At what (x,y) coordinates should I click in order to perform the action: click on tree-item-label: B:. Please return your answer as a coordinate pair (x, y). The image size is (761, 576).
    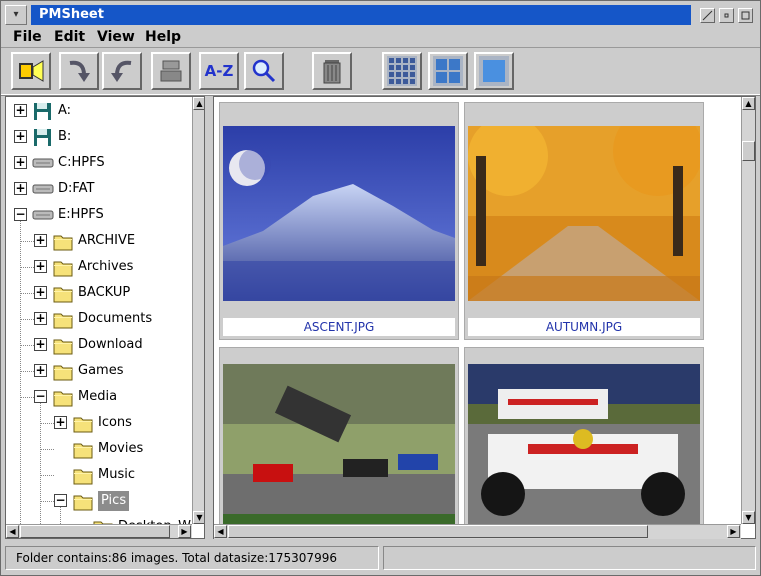
    Looking at the image, I should click on (65, 136).